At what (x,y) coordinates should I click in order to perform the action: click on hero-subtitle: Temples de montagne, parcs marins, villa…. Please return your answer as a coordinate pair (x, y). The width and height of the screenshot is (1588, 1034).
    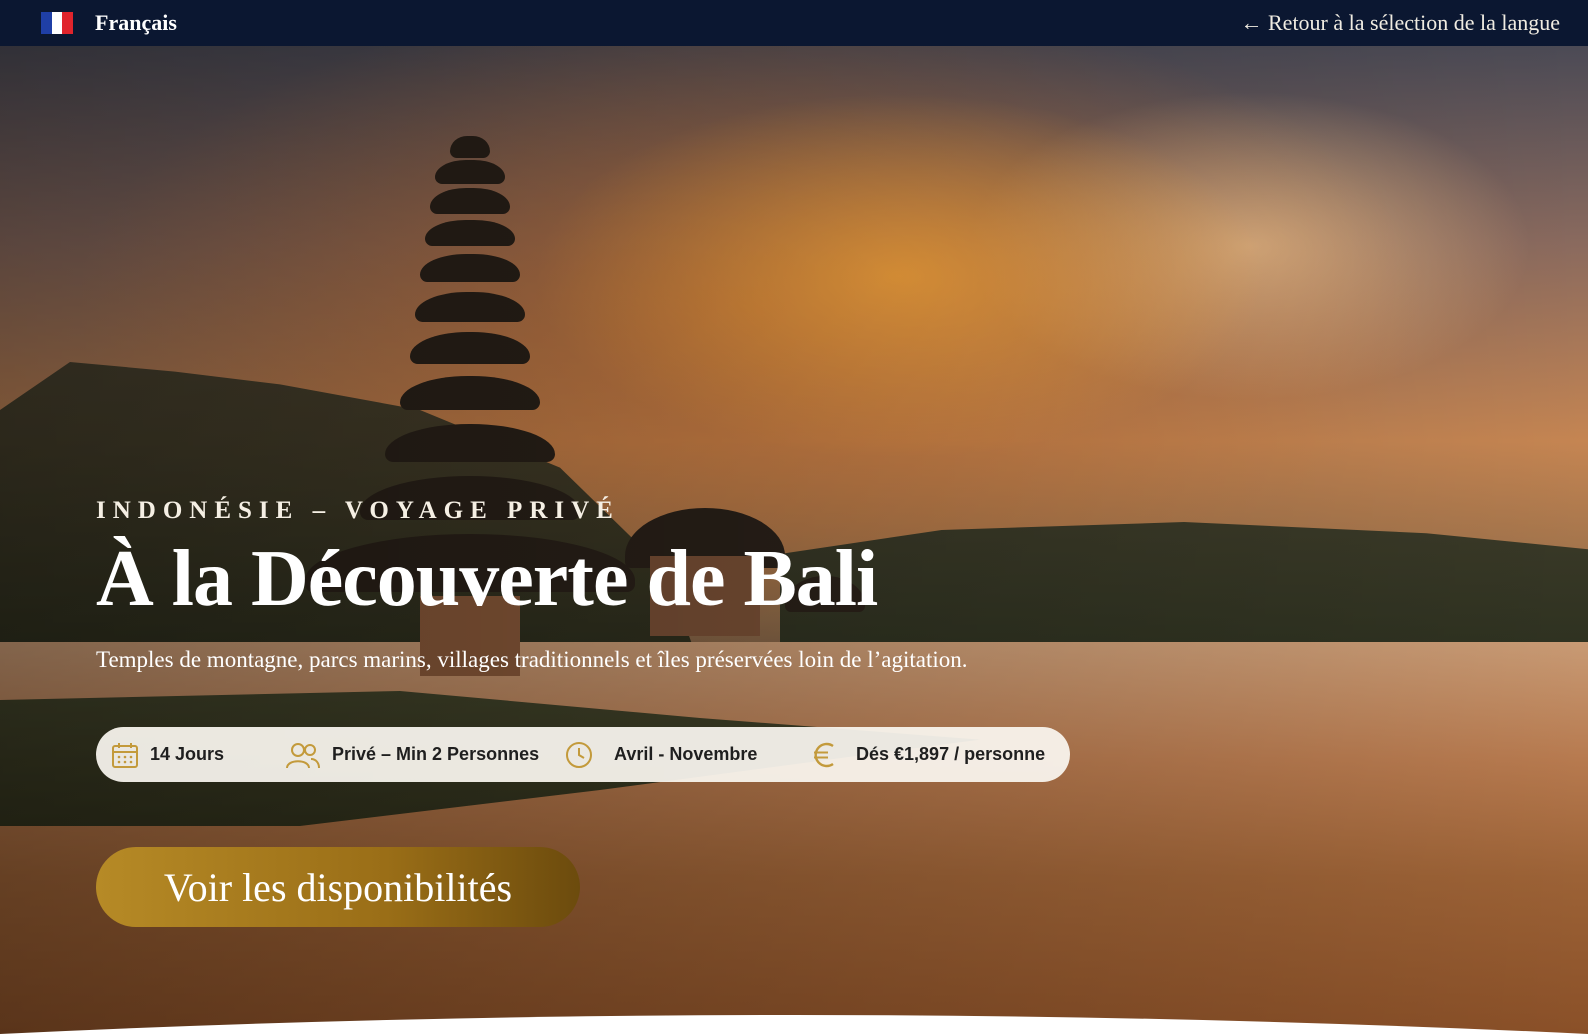
    Looking at the image, I should click on (532, 659).